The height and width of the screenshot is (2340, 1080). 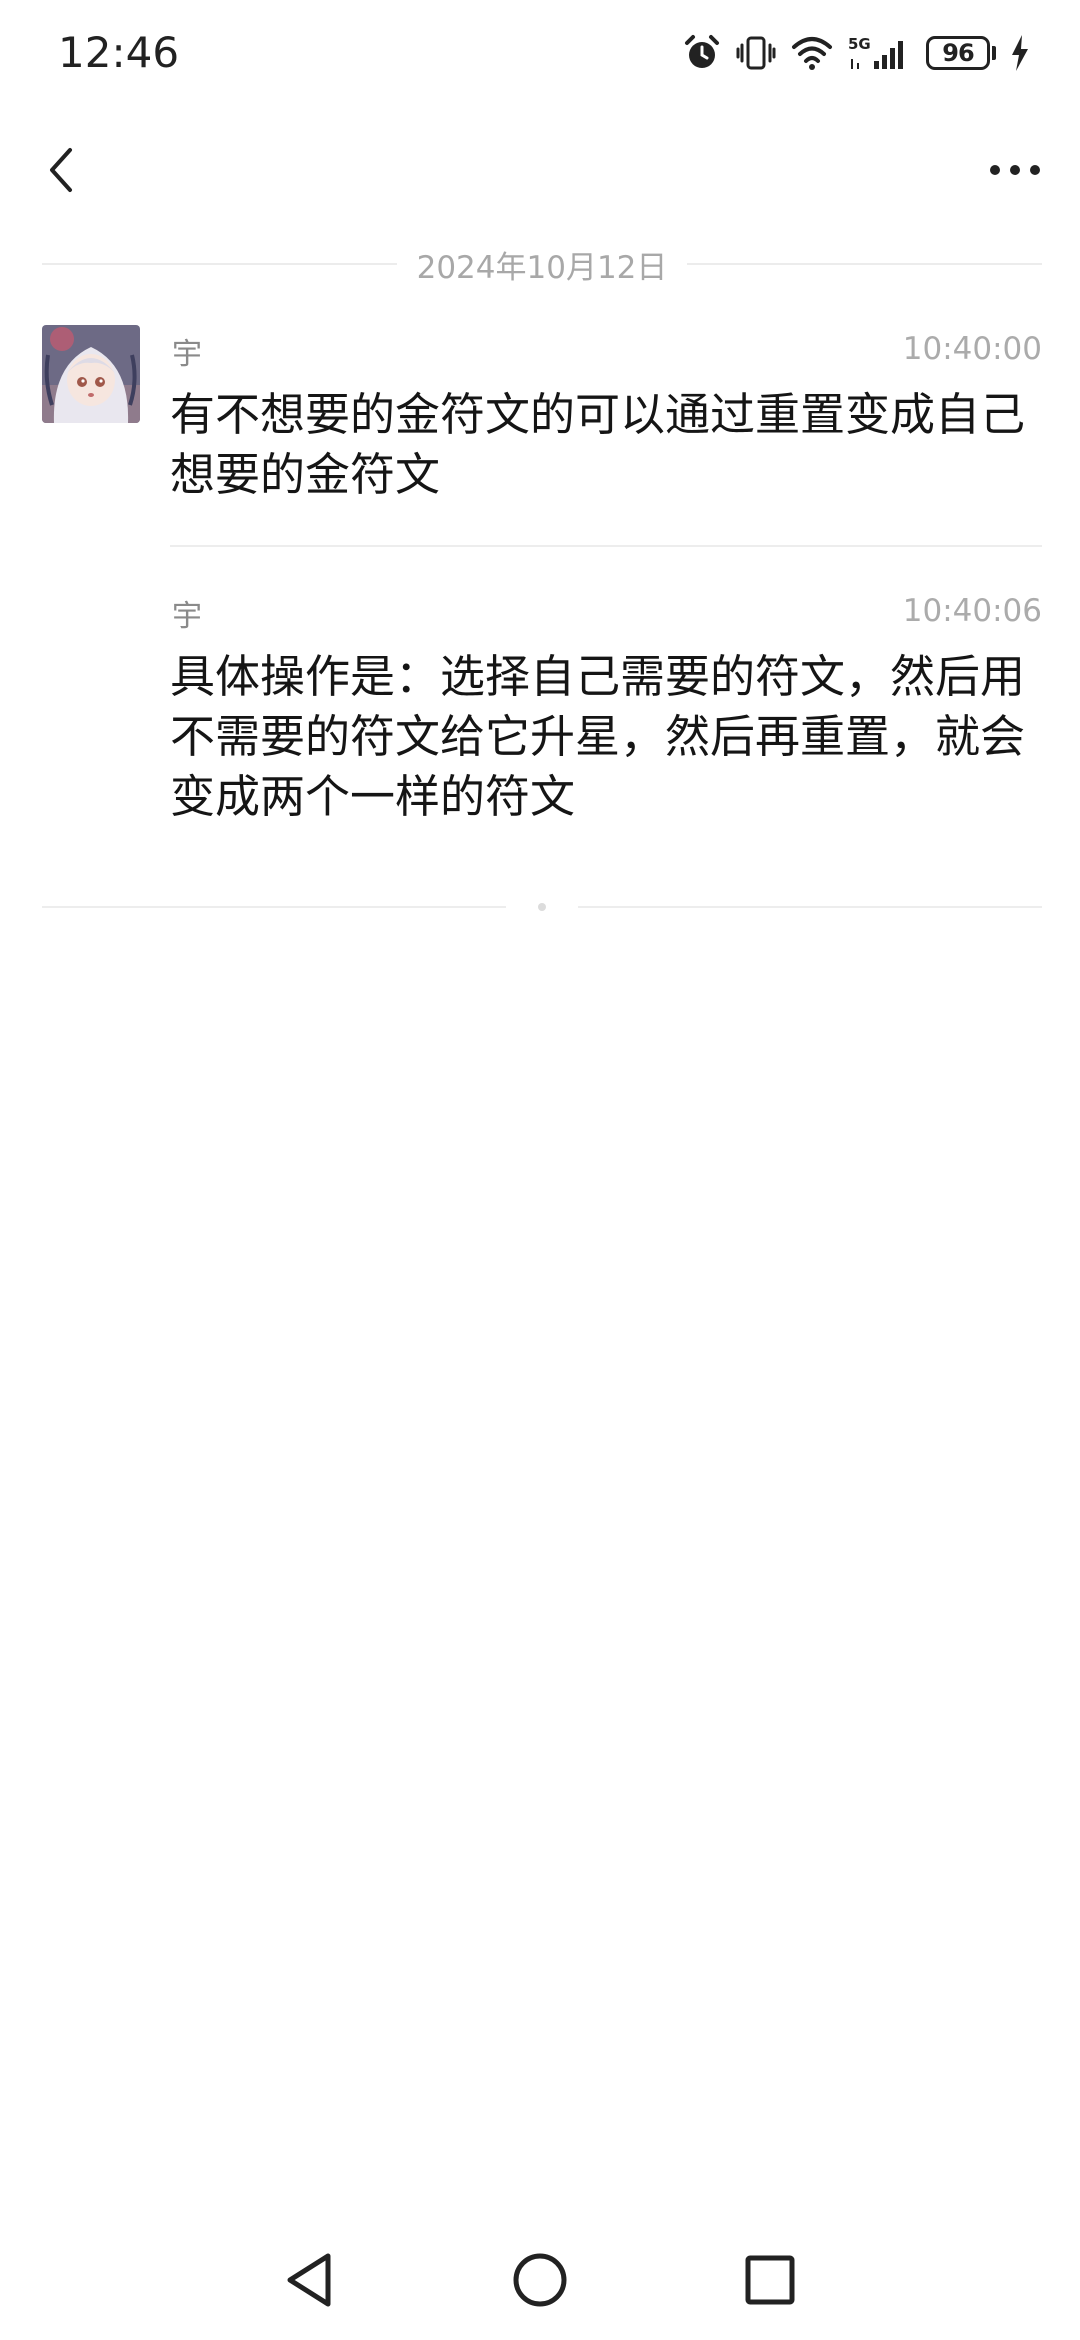 What do you see at coordinates (540, 170) in the screenshot?
I see `chat-header` at bounding box center [540, 170].